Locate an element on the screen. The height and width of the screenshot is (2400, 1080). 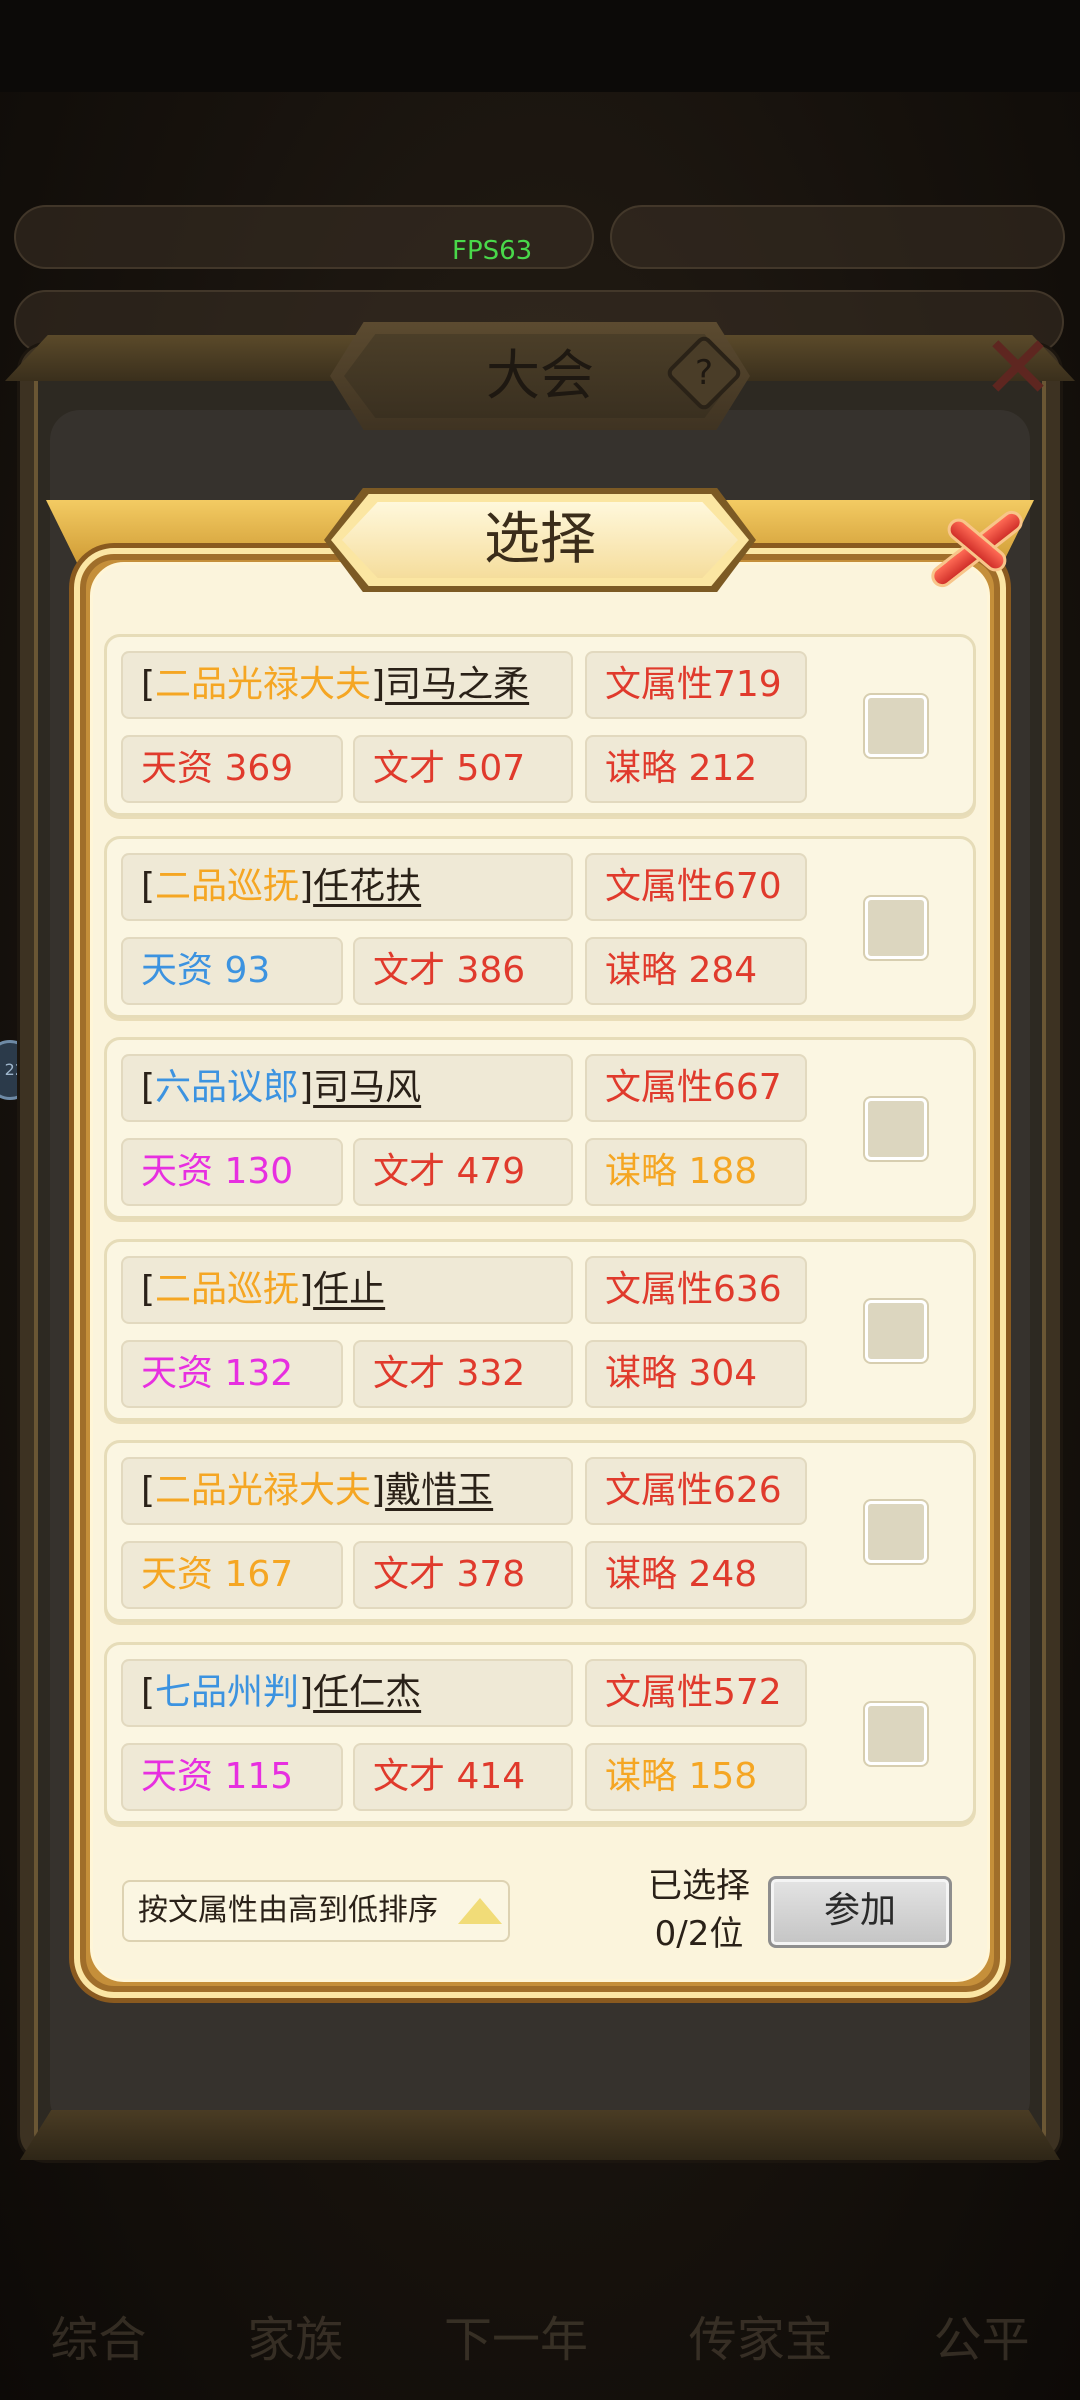
official-card: [七品州判]任仁杰 文属性572 天资 115 文才 414 谋略 158 is located at coordinates (540, 1733).